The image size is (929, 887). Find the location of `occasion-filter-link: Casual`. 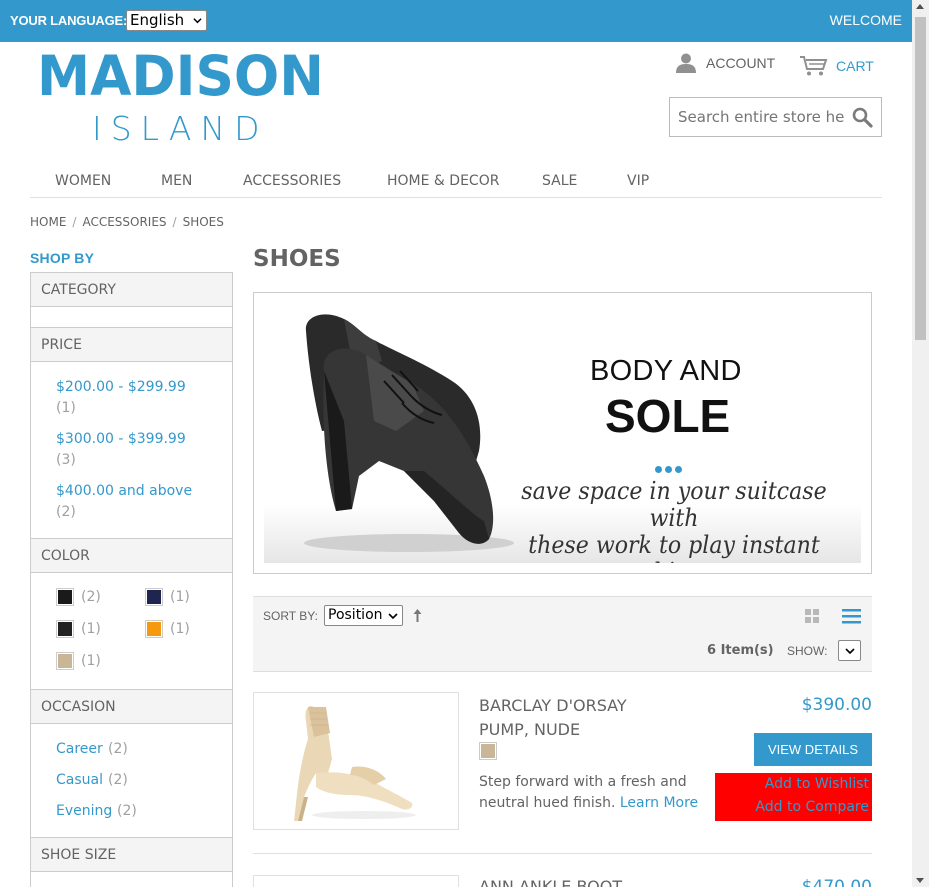

occasion-filter-link: Casual is located at coordinates (79, 780).